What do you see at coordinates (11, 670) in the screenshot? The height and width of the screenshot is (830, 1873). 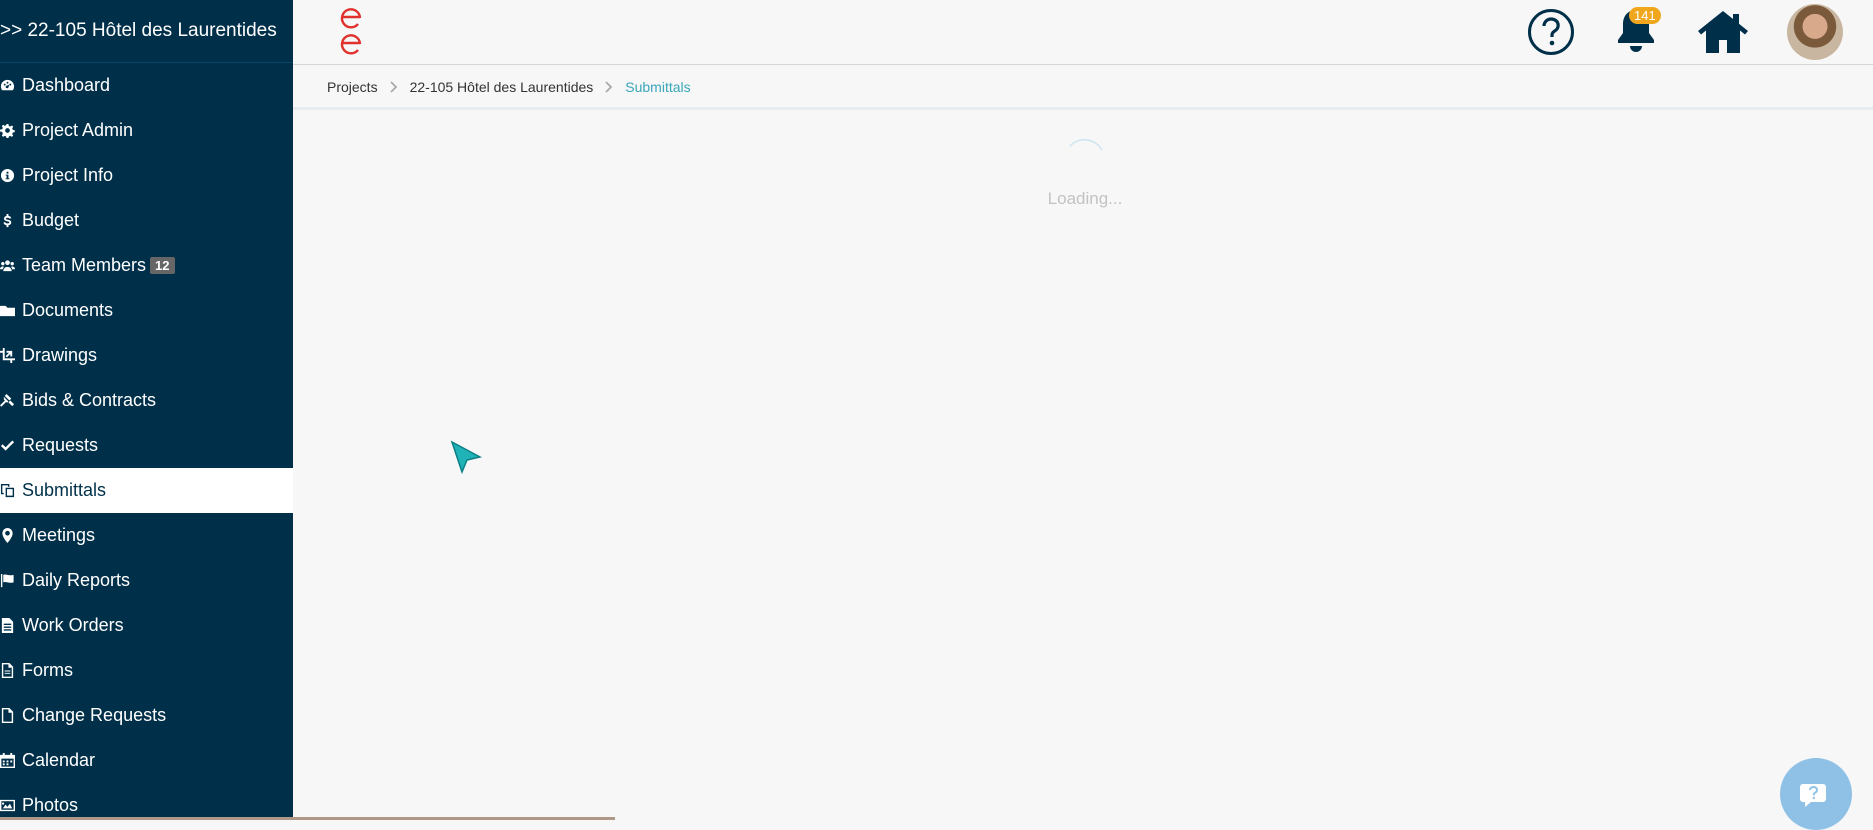 I see `form-icon` at bounding box center [11, 670].